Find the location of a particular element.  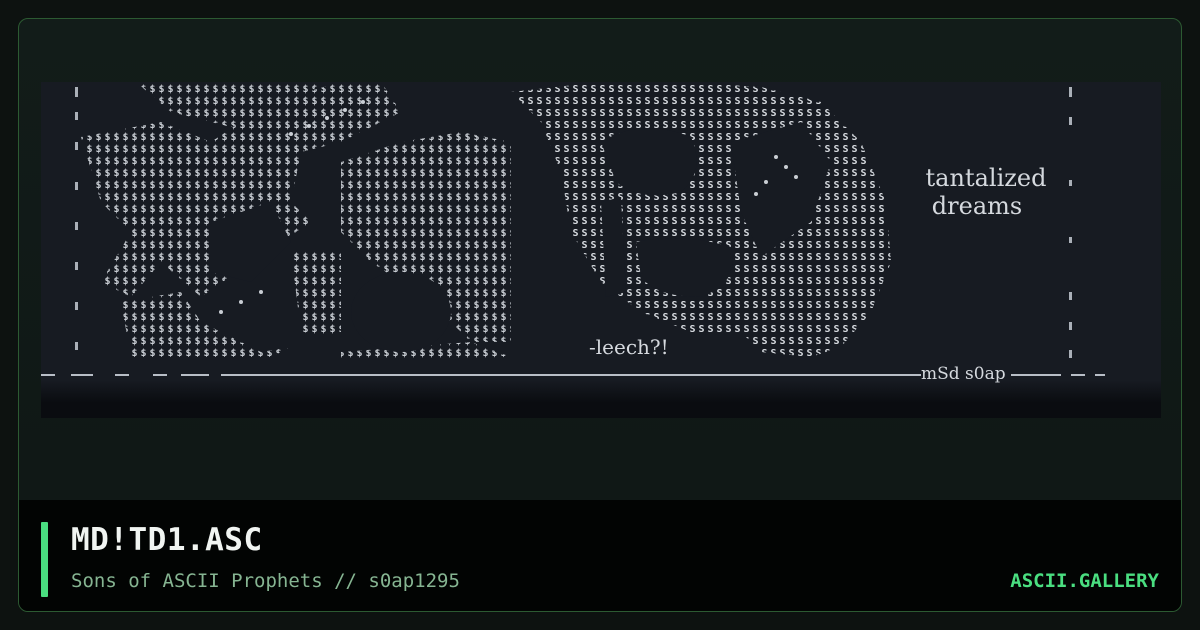

art-caption-line-1: tantalized is located at coordinates (986, 178).